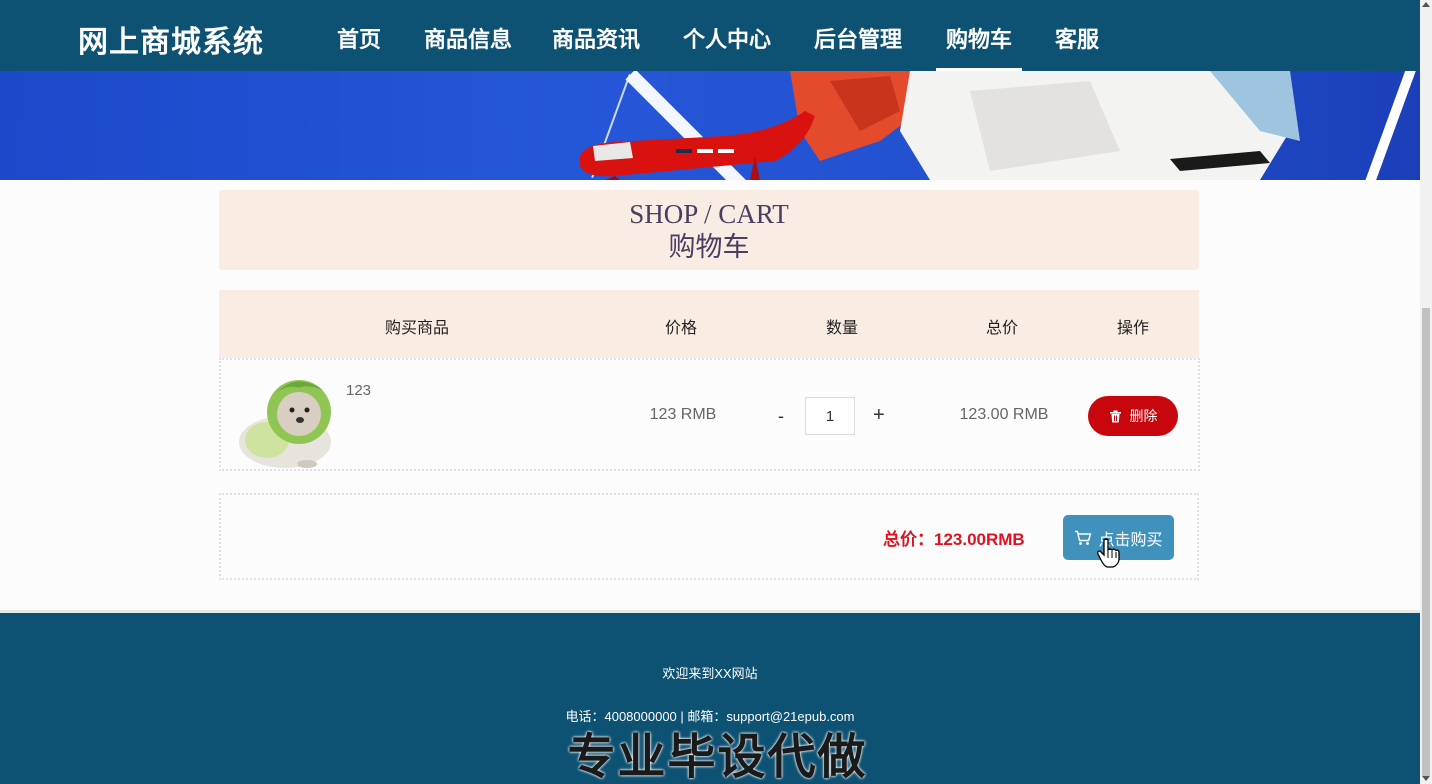  What do you see at coordinates (709, 214) in the screenshot?
I see `page-title-en: SHOP / CART` at bounding box center [709, 214].